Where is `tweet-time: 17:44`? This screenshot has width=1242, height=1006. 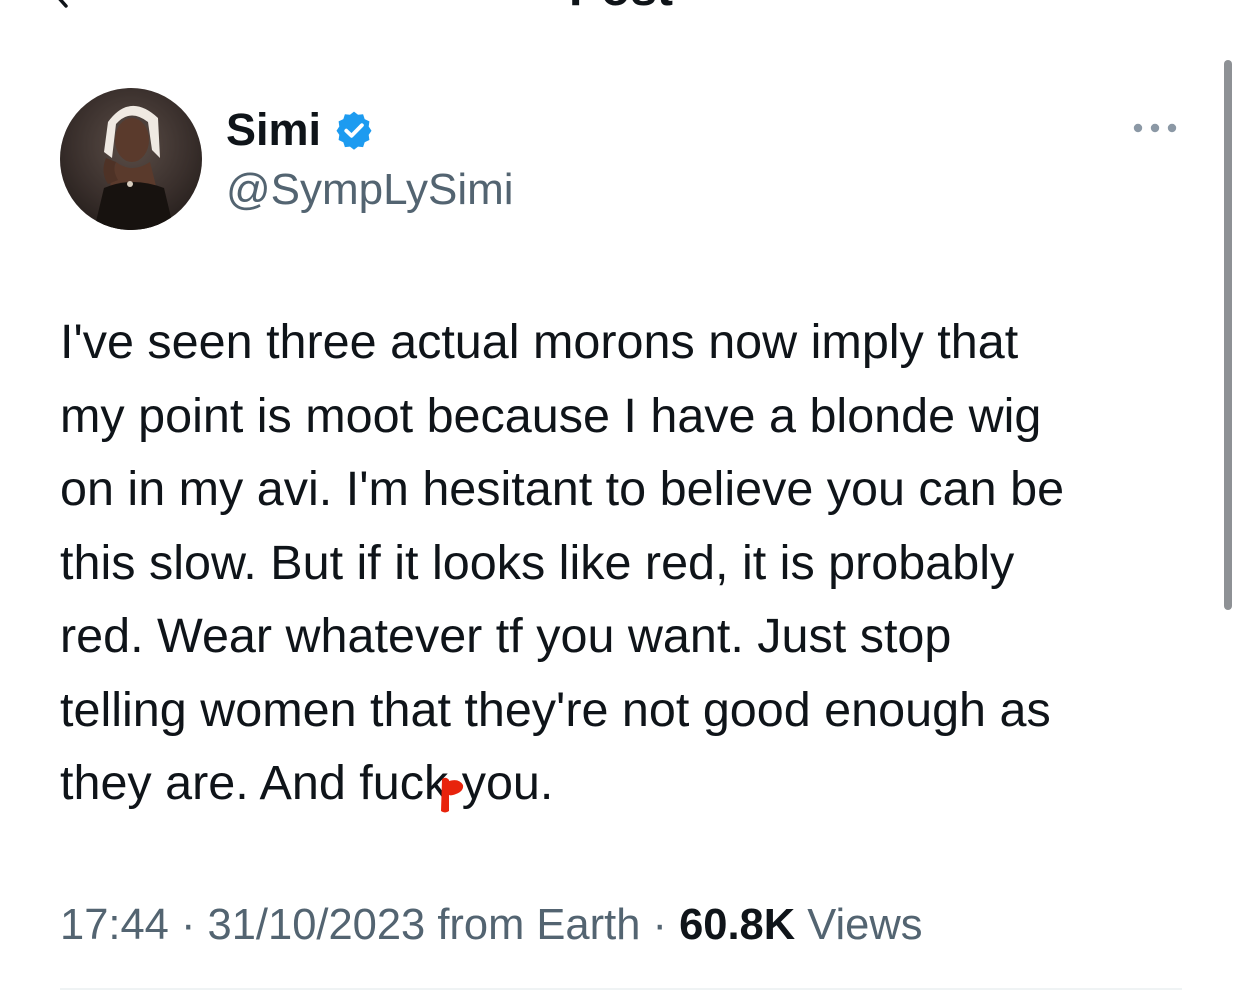
tweet-time: 17:44 is located at coordinates (114, 925).